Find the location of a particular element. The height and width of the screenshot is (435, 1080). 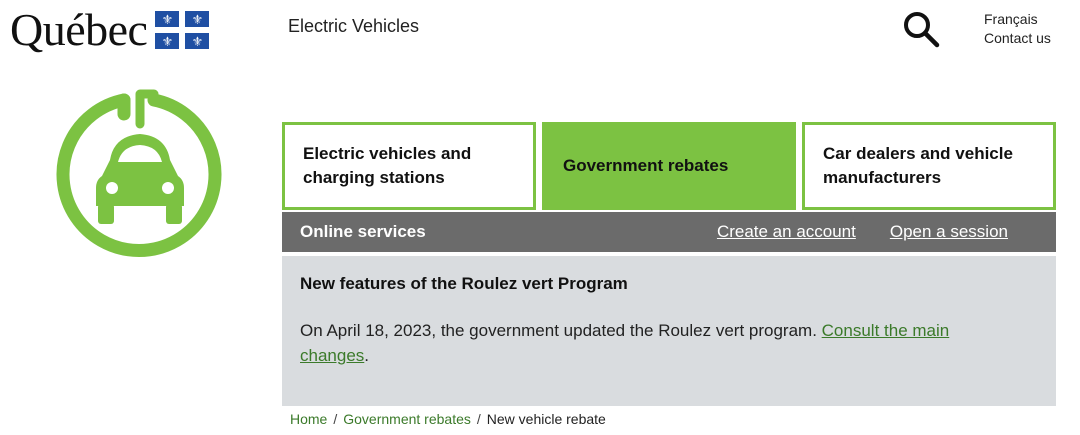

quebec-logo: Québec ⚜ ⚜ ⚜ ⚜ is located at coordinates (110, 30).